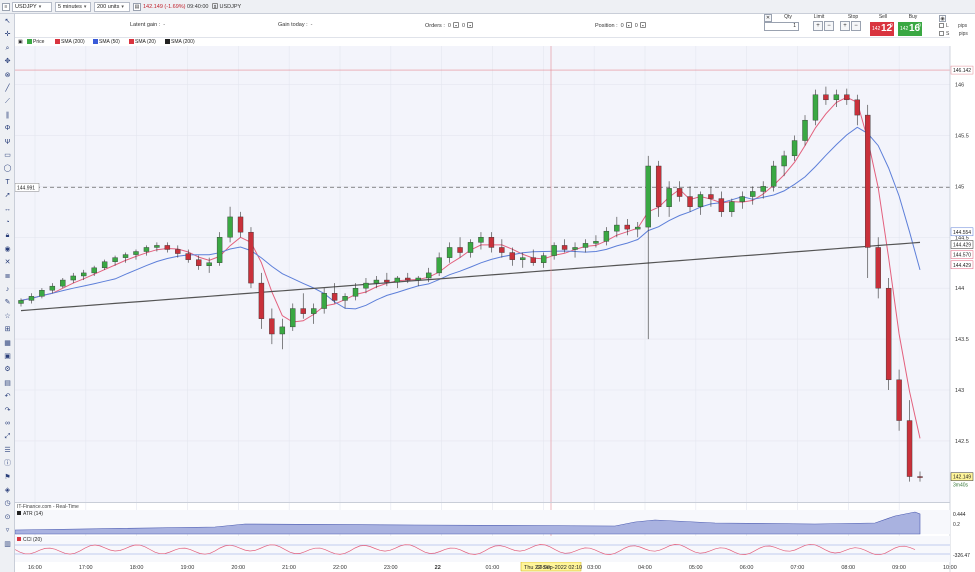 This screenshot has width=975, height=572. What do you see at coordinates (7, 463) in the screenshot?
I see `info-icon: ⓘ` at bounding box center [7, 463].